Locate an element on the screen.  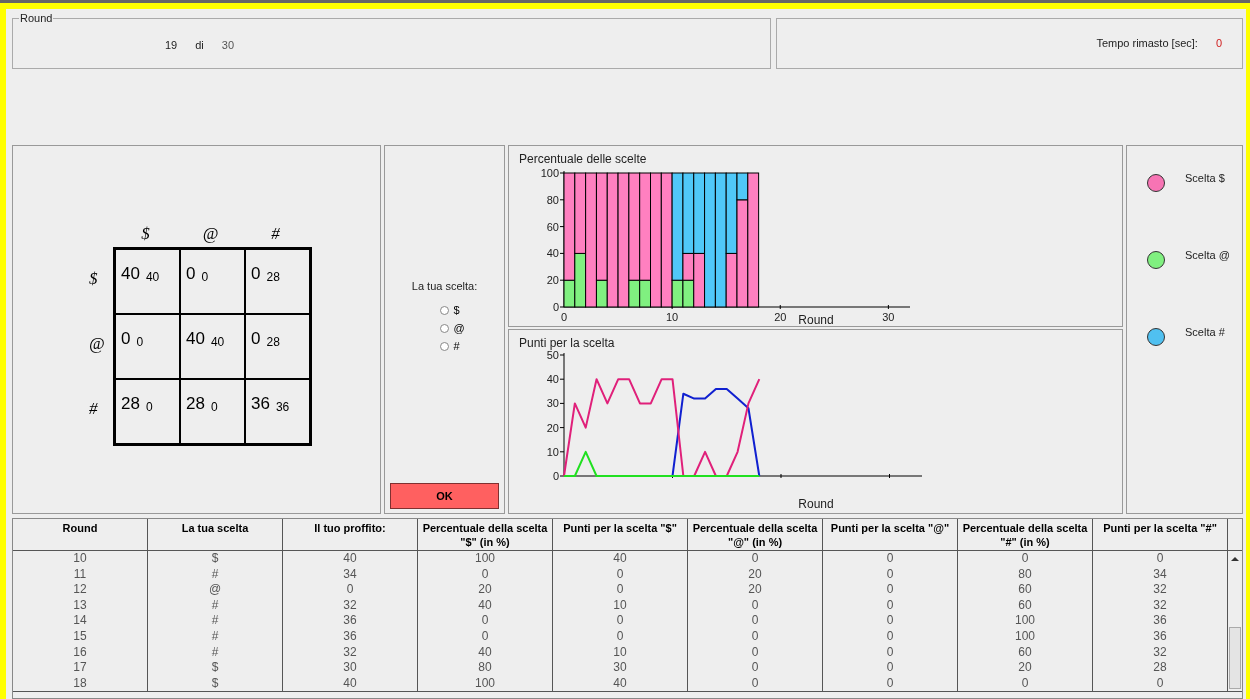
scroll-up-icon is located at coordinates (1235, 559).